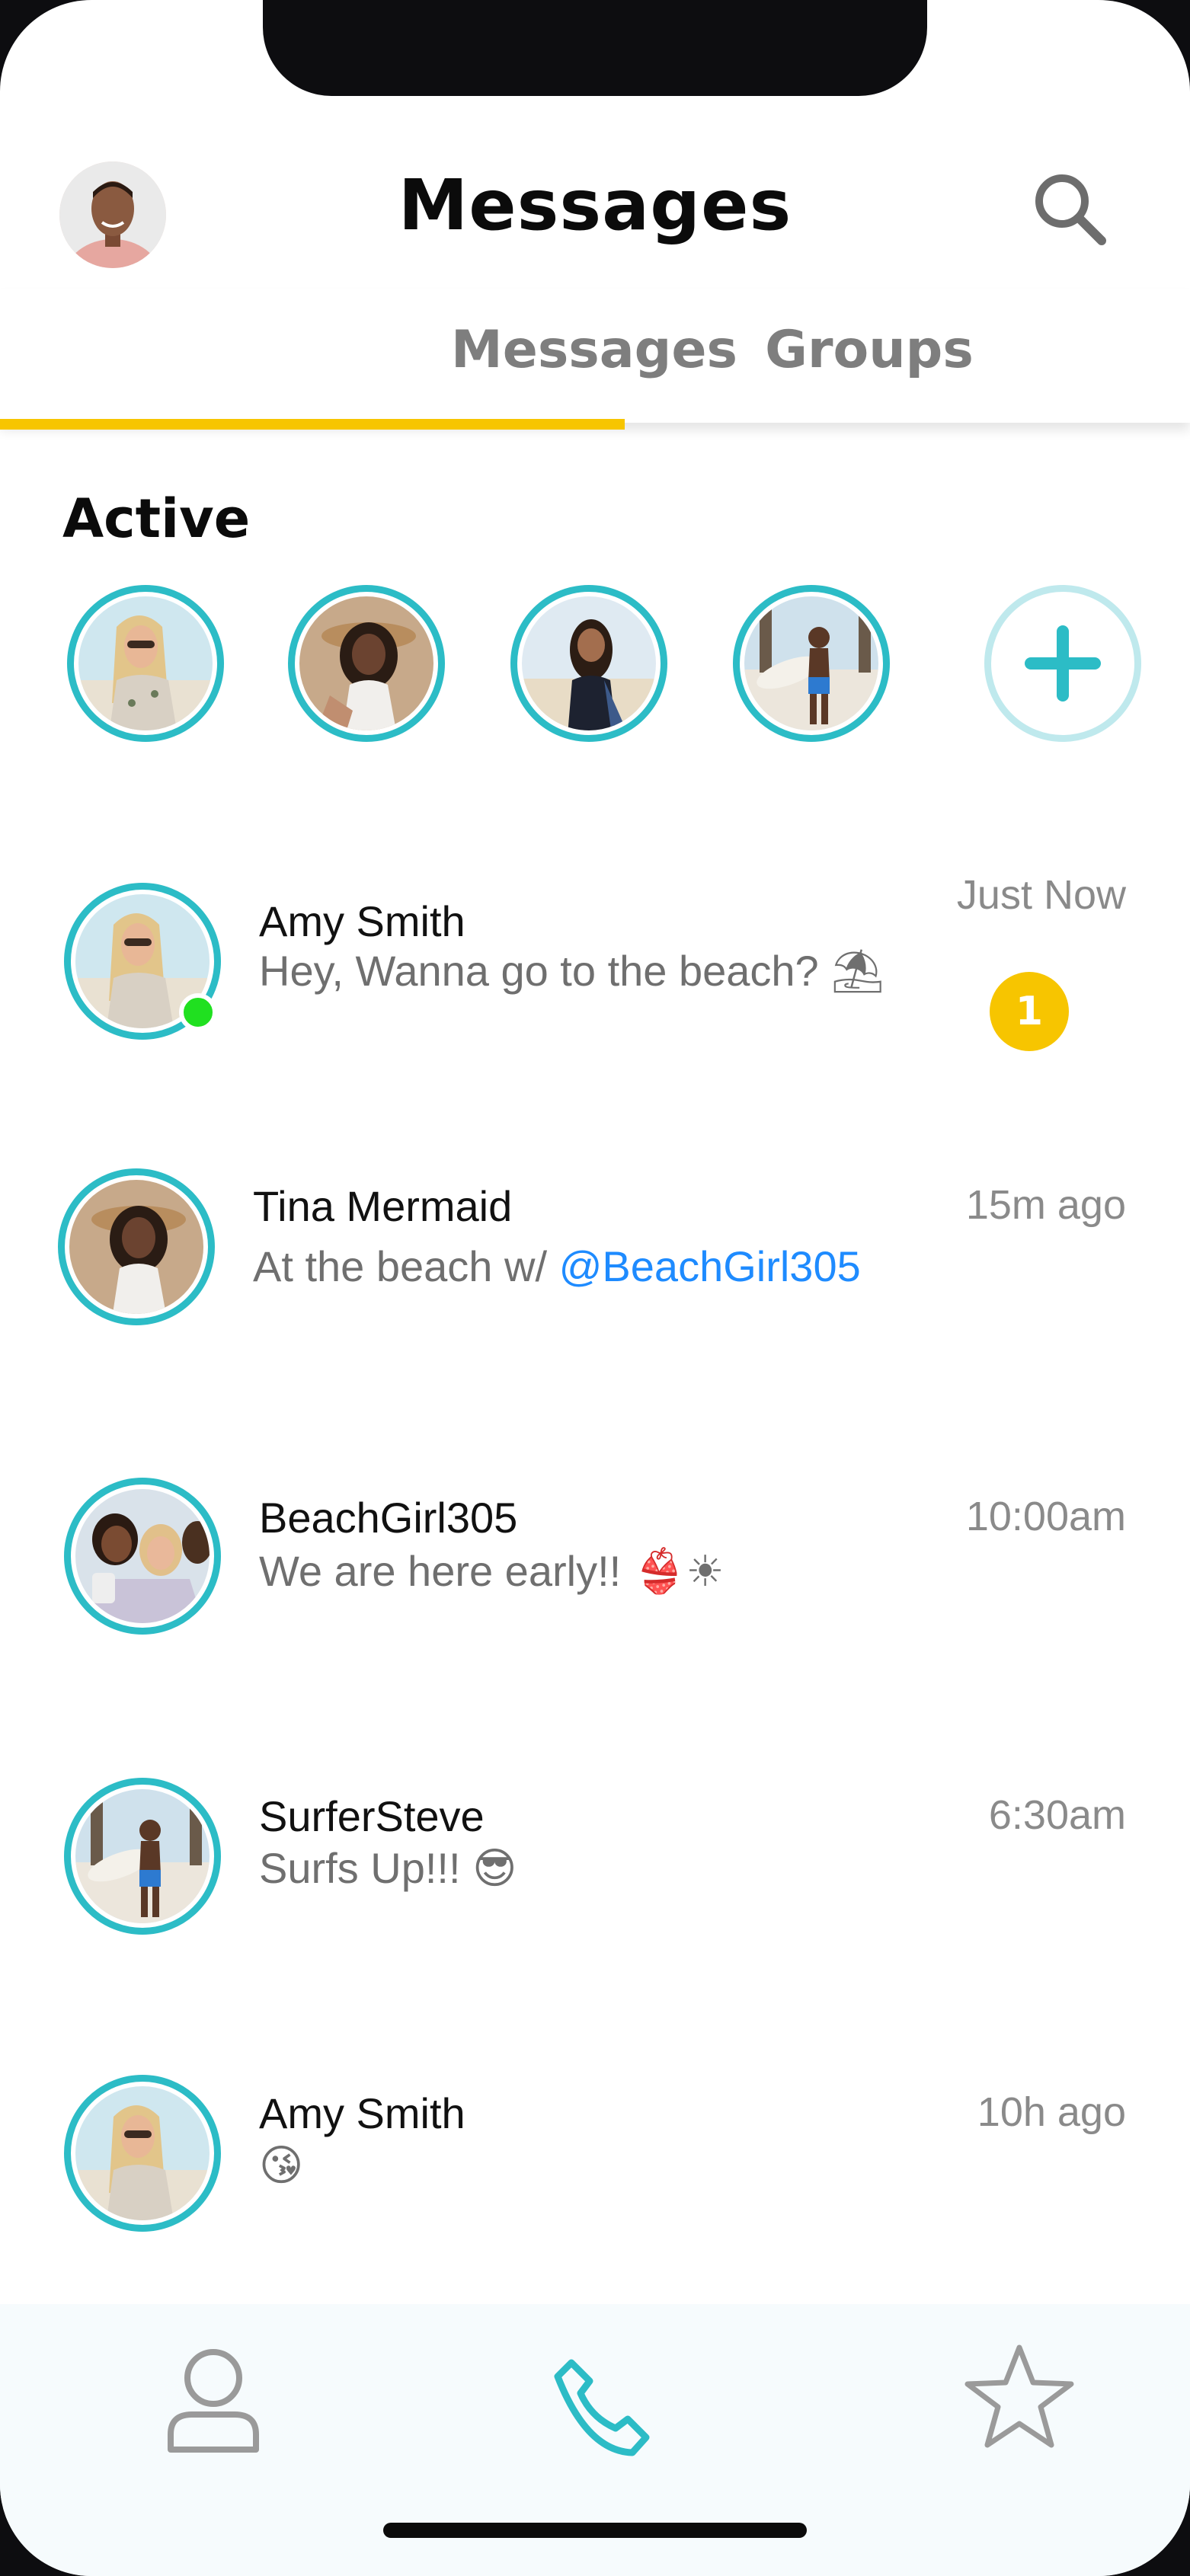 The height and width of the screenshot is (2576, 1190). I want to click on nav-profile-button, so click(213, 2399).